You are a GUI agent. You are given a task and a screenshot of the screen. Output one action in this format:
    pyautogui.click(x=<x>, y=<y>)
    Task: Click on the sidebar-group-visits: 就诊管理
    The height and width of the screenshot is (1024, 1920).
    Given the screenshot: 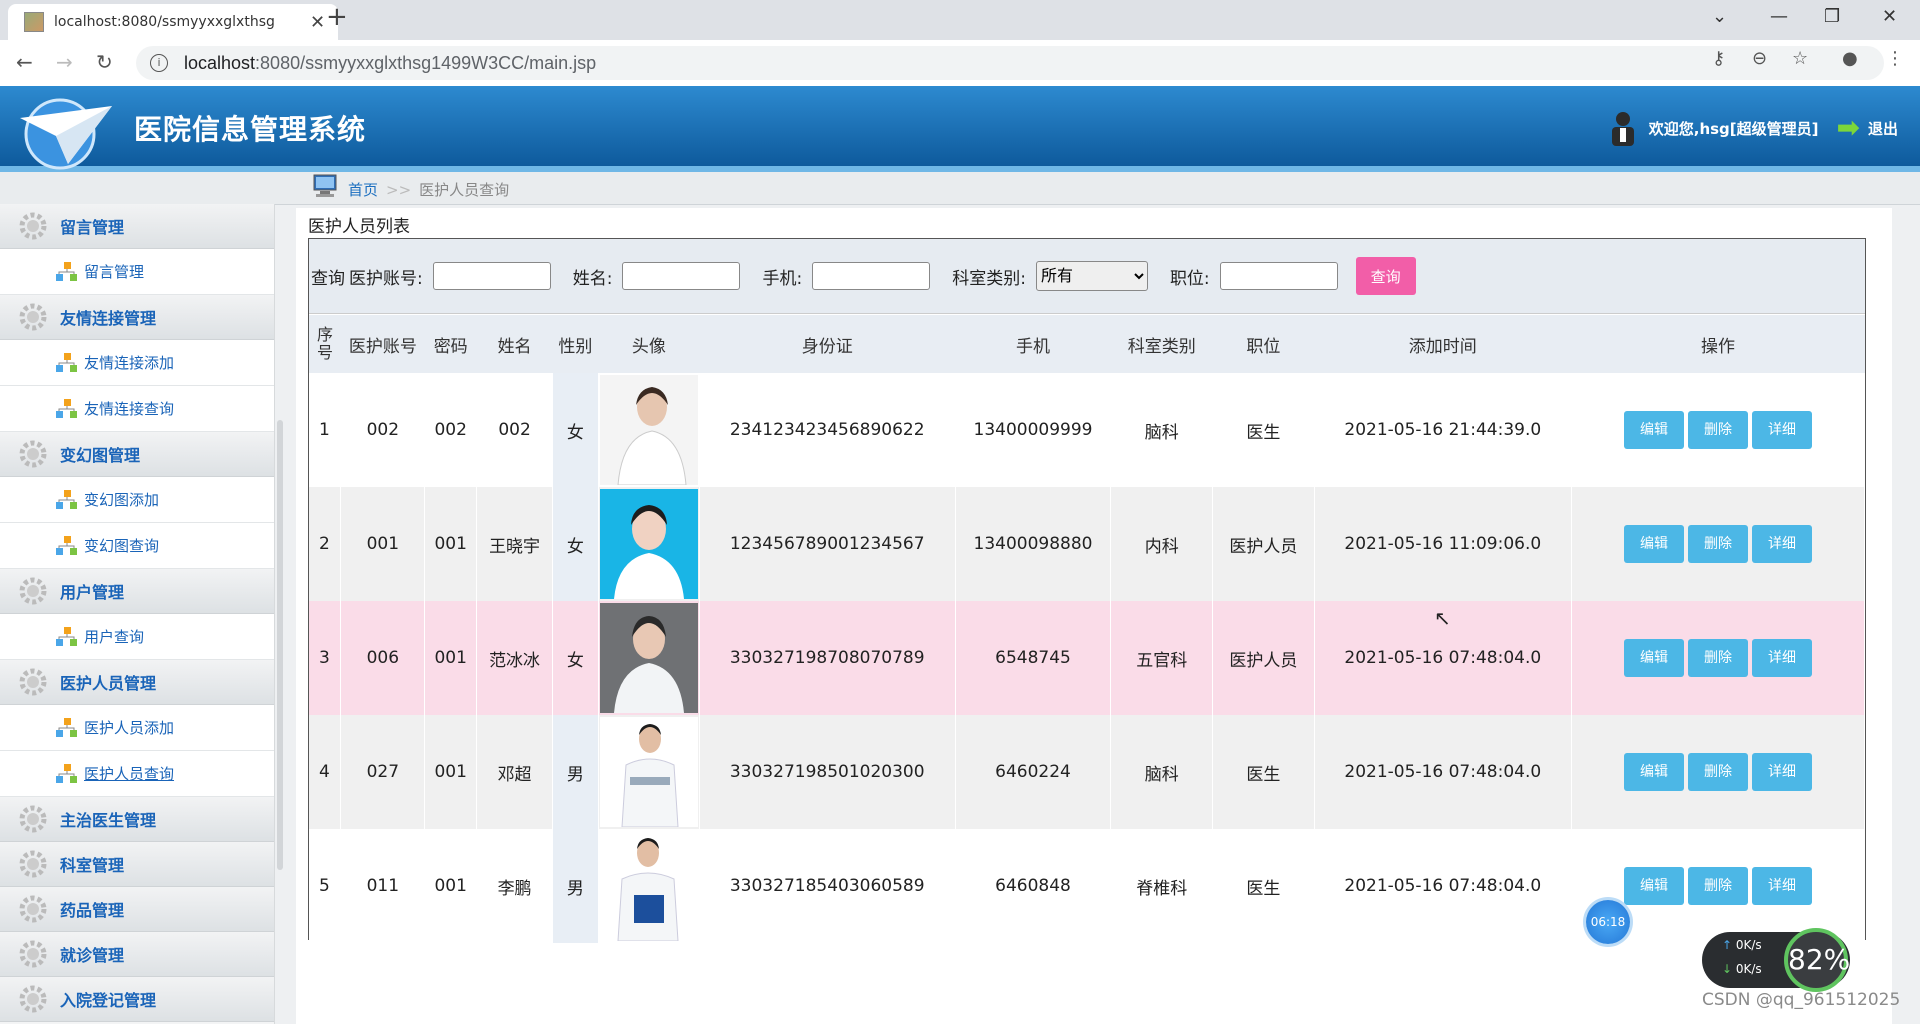 What is the action you would take?
    pyautogui.click(x=137, y=954)
    